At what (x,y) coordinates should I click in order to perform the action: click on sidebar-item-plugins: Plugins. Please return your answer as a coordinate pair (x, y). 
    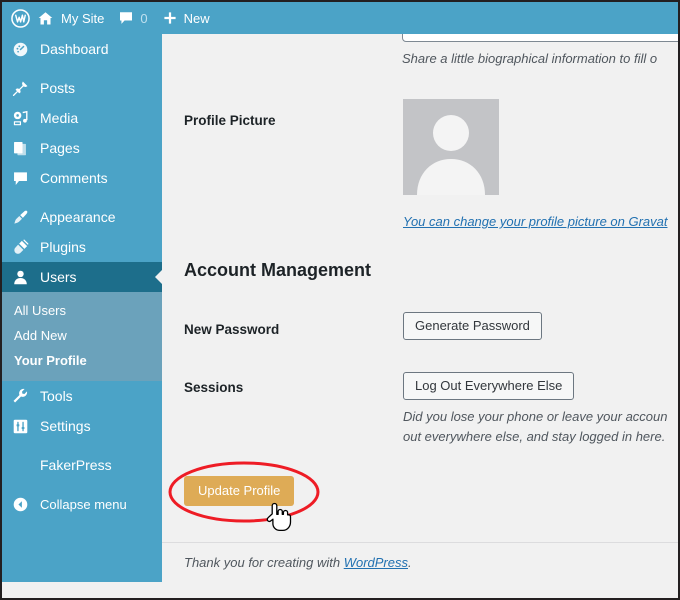
    Looking at the image, I should click on (82, 247).